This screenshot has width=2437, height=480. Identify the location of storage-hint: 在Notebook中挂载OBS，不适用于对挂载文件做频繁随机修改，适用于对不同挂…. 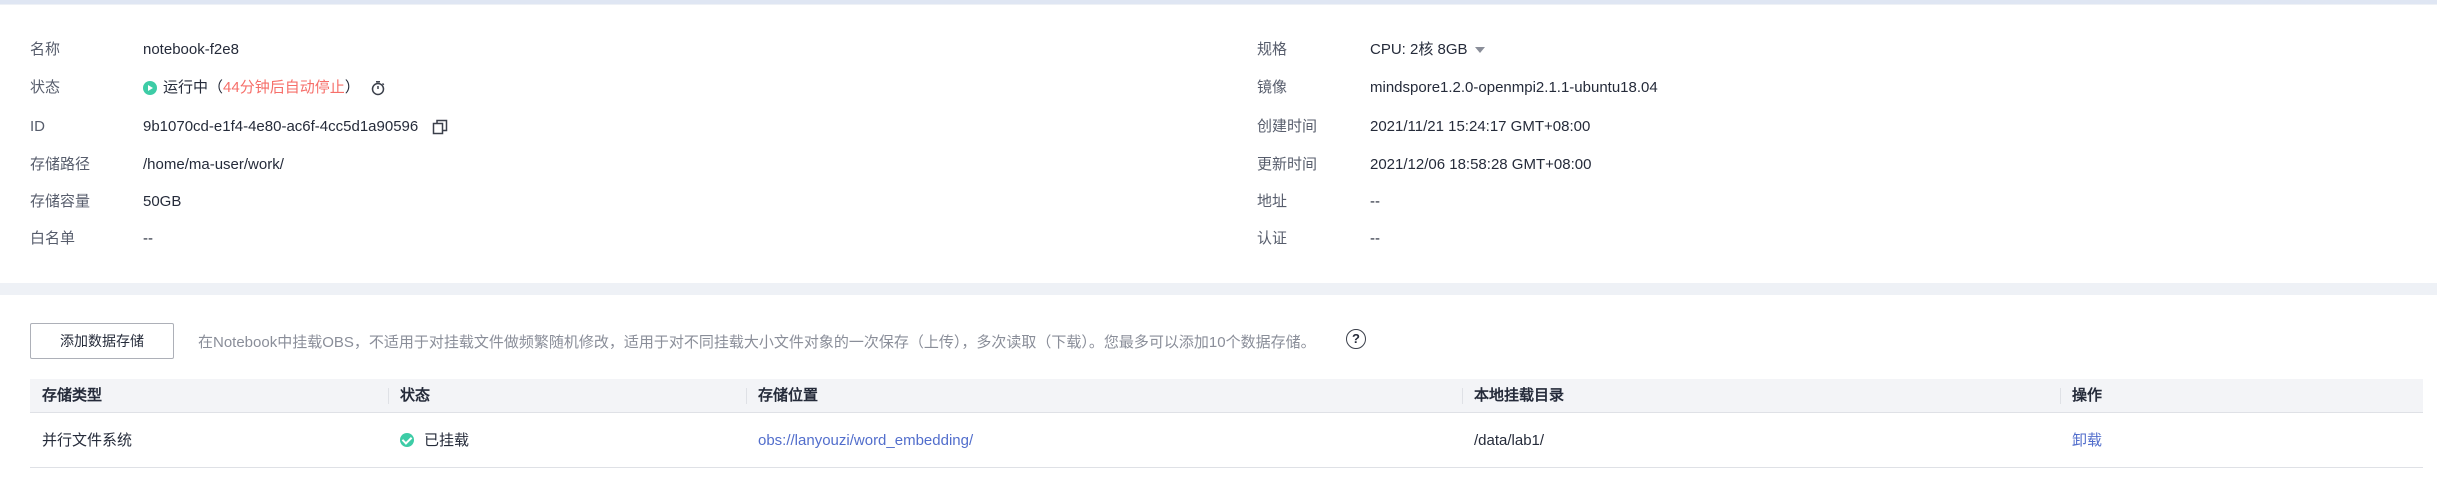
(757, 342).